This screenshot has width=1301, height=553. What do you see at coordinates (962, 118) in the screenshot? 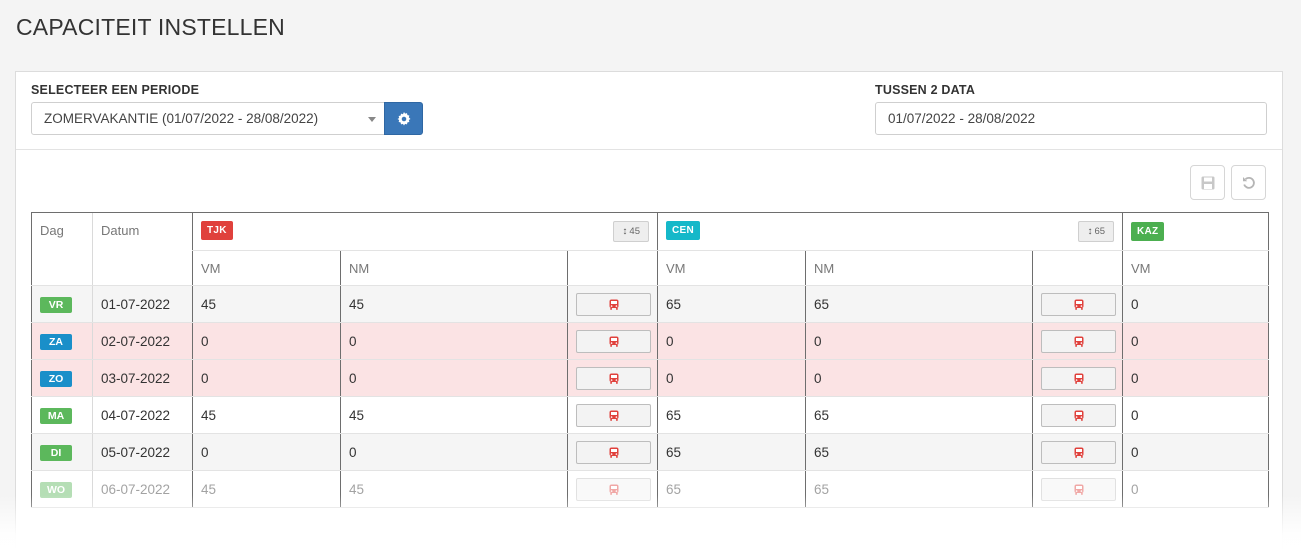
I see `date-range-value: 01/07/2022 - 28/08/2022` at bounding box center [962, 118].